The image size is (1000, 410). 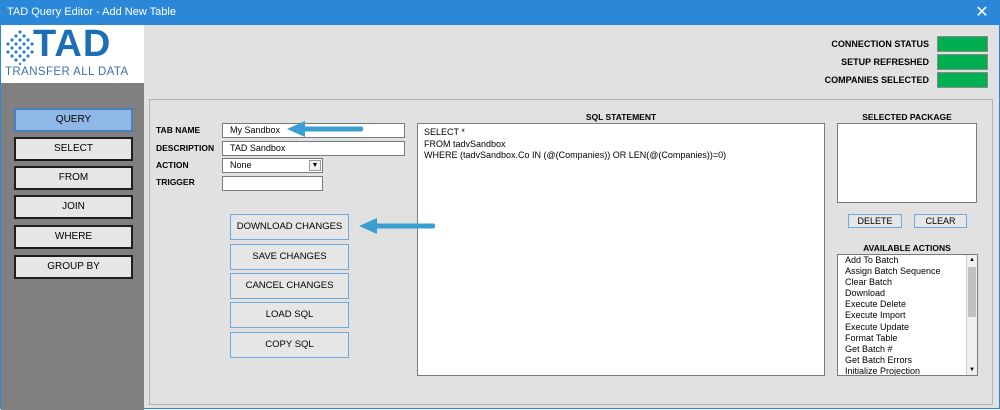 I want to click on list-item: Execute Update, so click(x=907, y=327).